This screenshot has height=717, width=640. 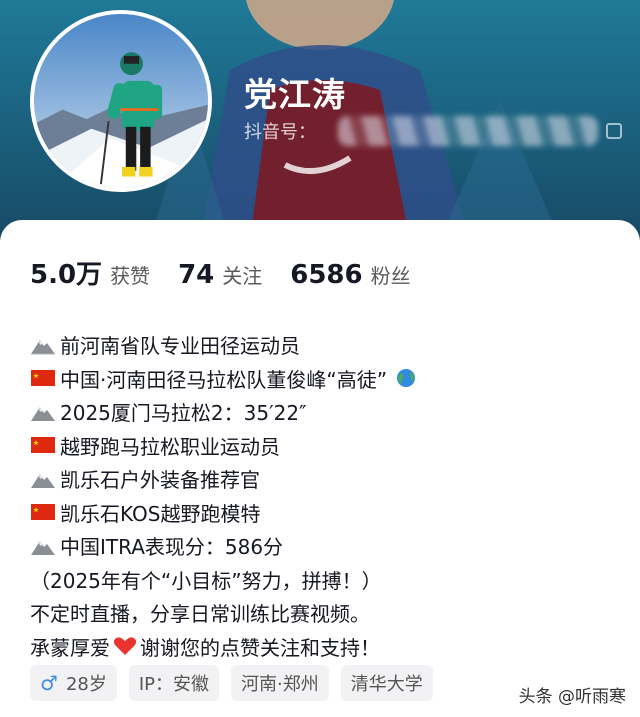 What do you see at coordinates (183, 413) in the screenshot?
I see `bio-text: 2025厦门马拉松2：35′22″` at bounding box center [183, 413].